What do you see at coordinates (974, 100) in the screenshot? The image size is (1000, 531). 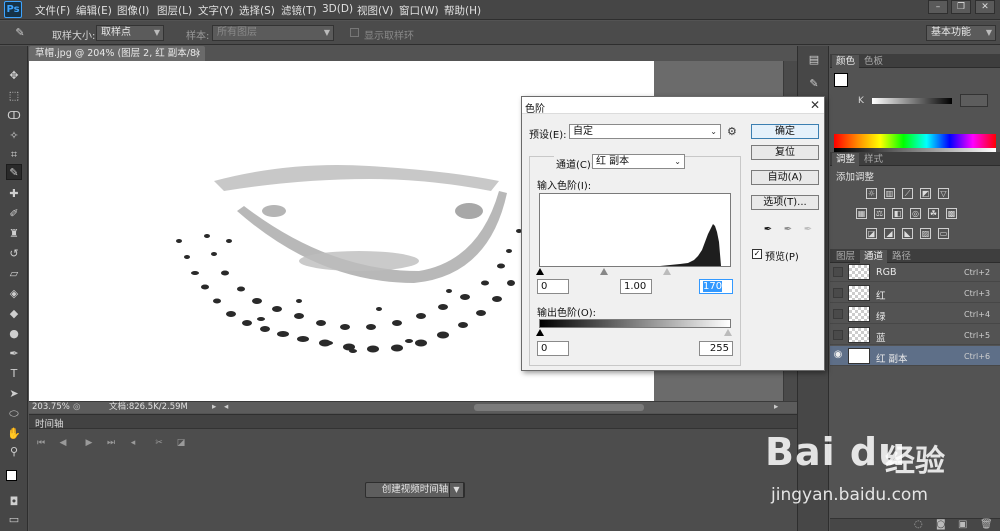 I see `k-value-input` at bounding box center [974, 100].